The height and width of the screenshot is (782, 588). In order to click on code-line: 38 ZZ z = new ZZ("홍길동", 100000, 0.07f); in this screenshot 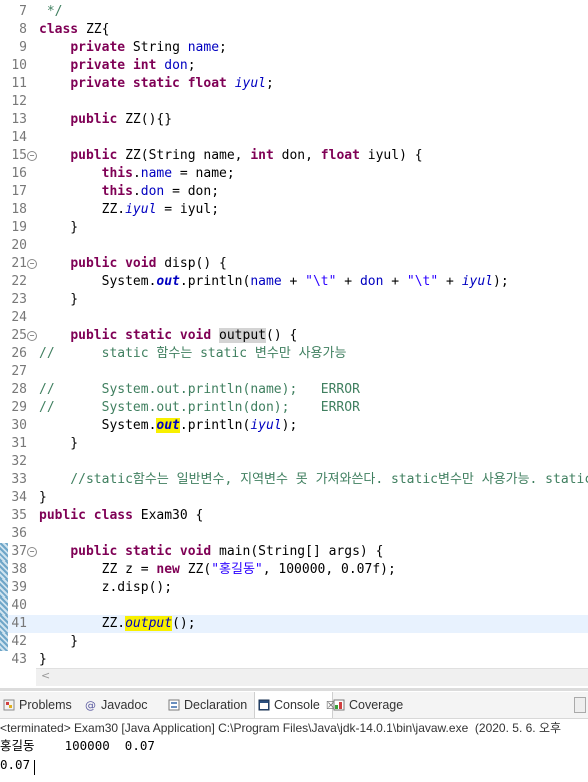, I will do `click(294, 570)`.